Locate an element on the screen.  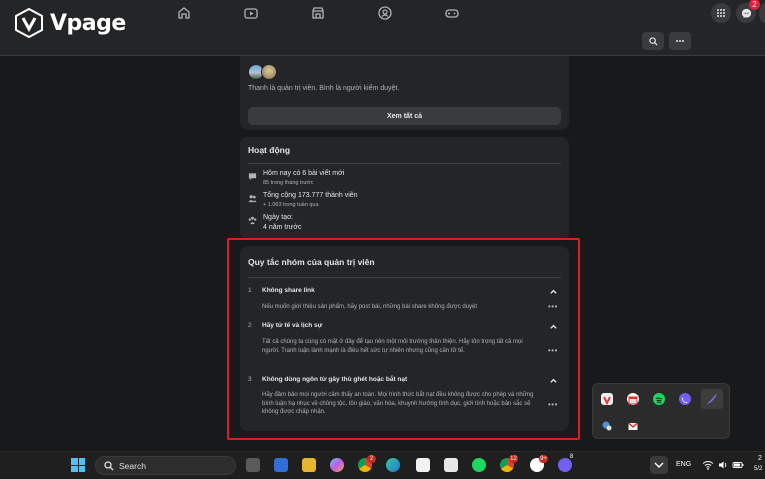
volume-icon is located at coordinates (723, 465).